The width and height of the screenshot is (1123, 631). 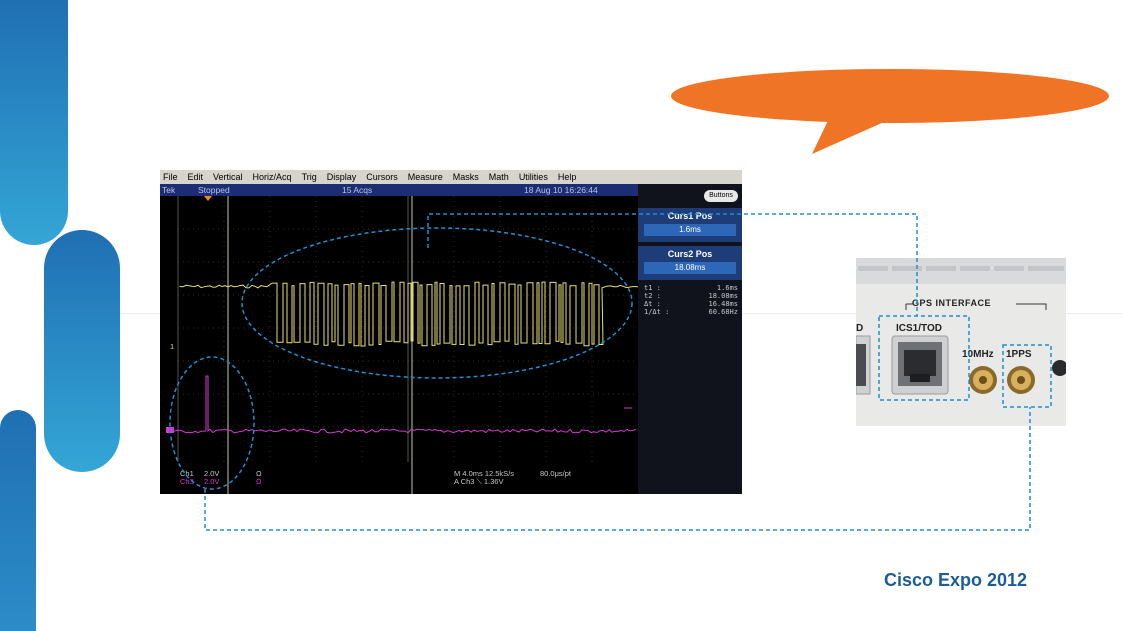 What do you see at coordinates (259, 481) in the screenshot?
I see `ch3-coupling: Ω` at bounding box center [259, 481].